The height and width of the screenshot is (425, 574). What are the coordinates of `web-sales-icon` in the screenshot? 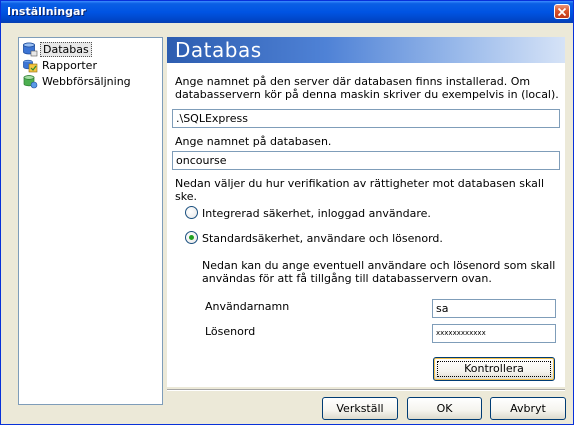 It's located at (30, 82).